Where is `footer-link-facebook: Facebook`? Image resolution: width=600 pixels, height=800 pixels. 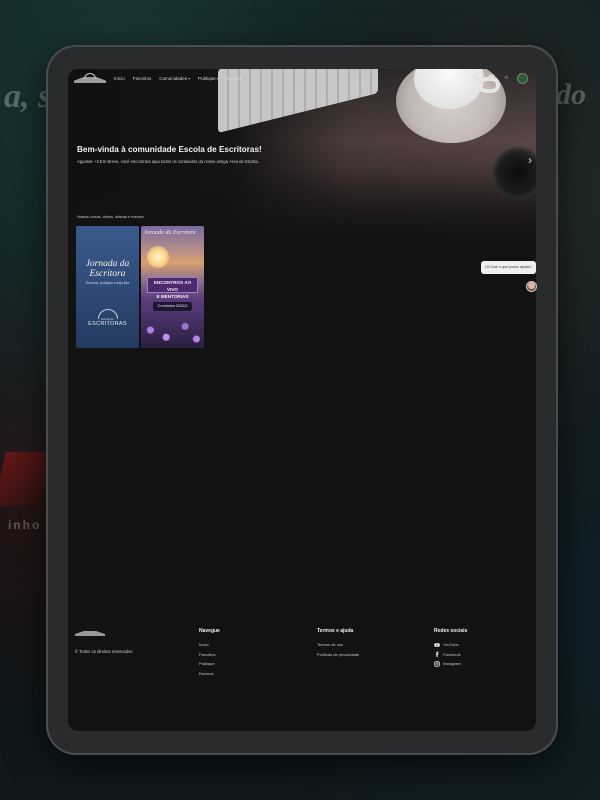 footer-link-facebook: Facebook is located at coordinates (450, 655).